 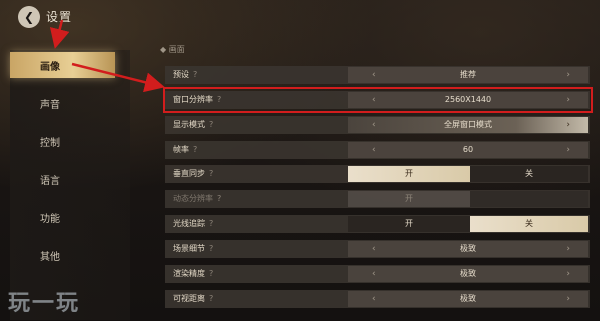 I want to click on annotation-arrow-to-resolution, so click(x=118, y=77).